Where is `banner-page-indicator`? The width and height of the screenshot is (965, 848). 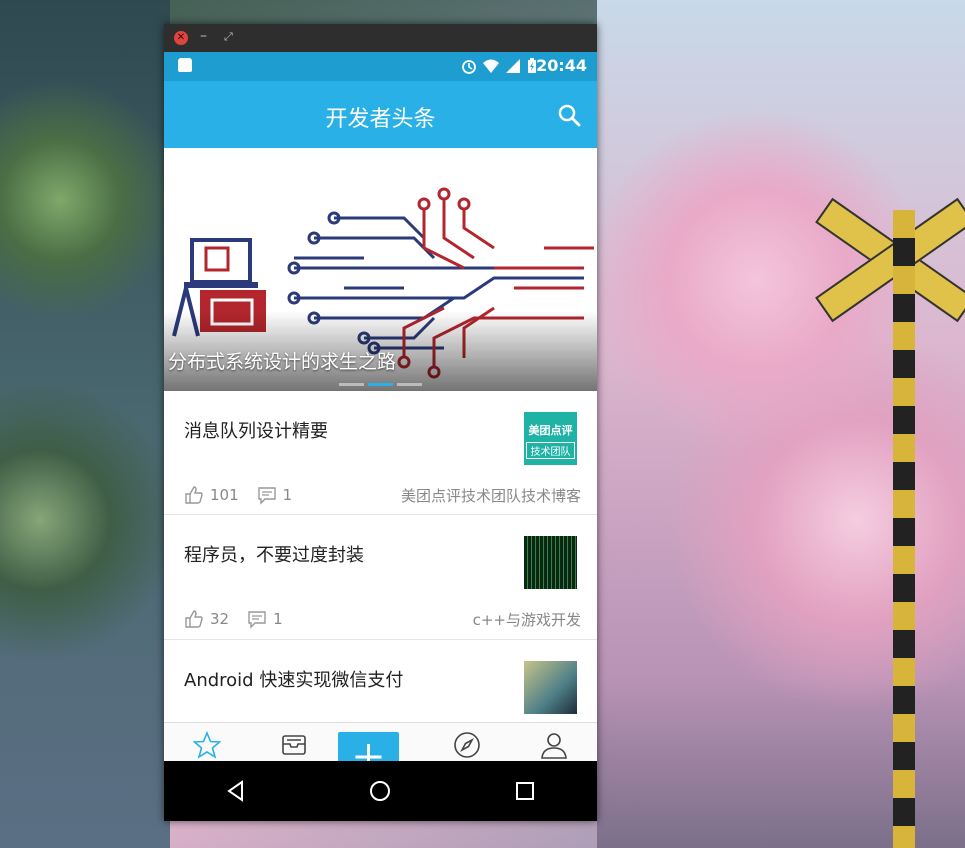 banner-page-indicator is located at coordinates (380, 384).